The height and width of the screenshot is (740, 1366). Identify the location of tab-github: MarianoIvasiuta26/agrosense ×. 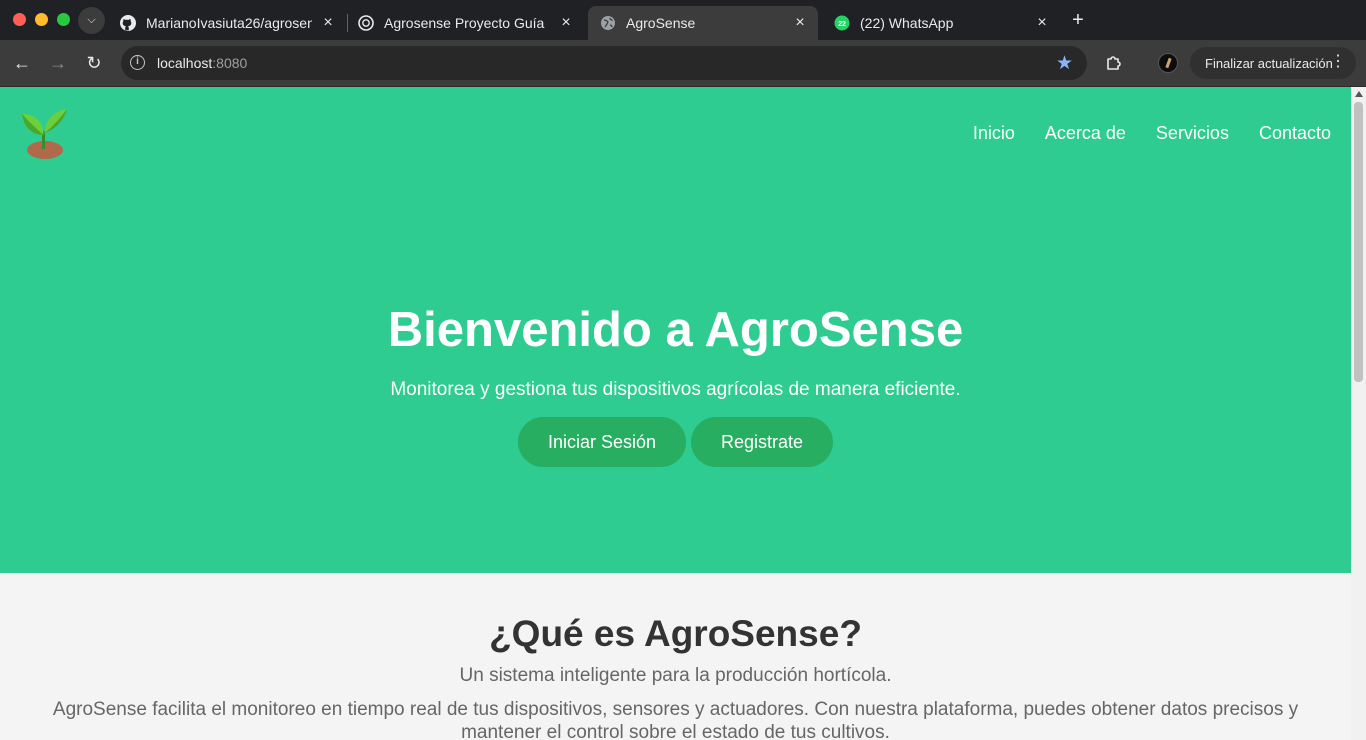
(227, 23).